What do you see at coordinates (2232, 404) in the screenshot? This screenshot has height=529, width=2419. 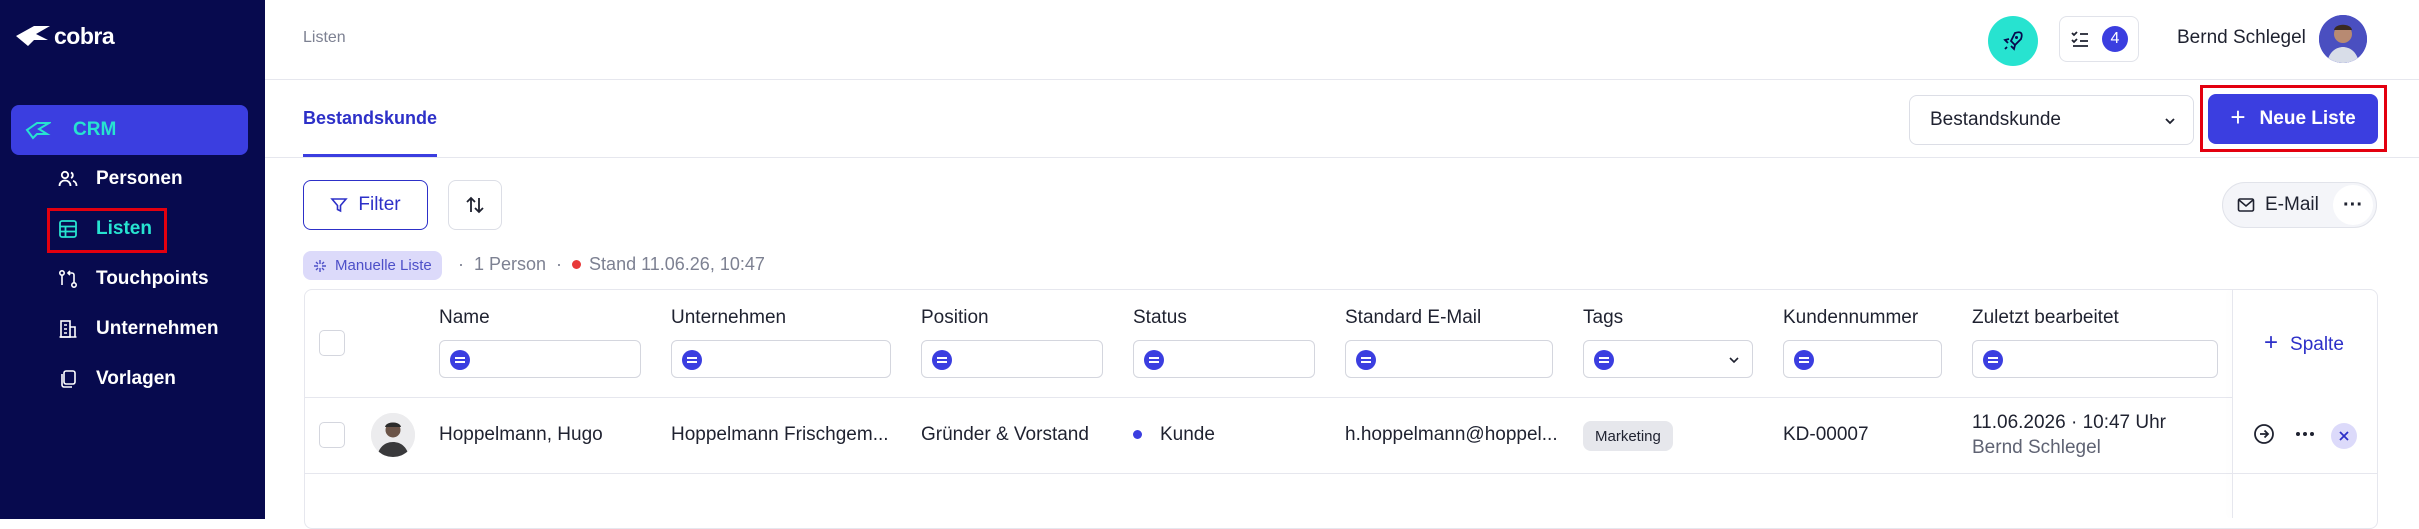 I see `actions-column-divider` at bounding box center [2232, 404].